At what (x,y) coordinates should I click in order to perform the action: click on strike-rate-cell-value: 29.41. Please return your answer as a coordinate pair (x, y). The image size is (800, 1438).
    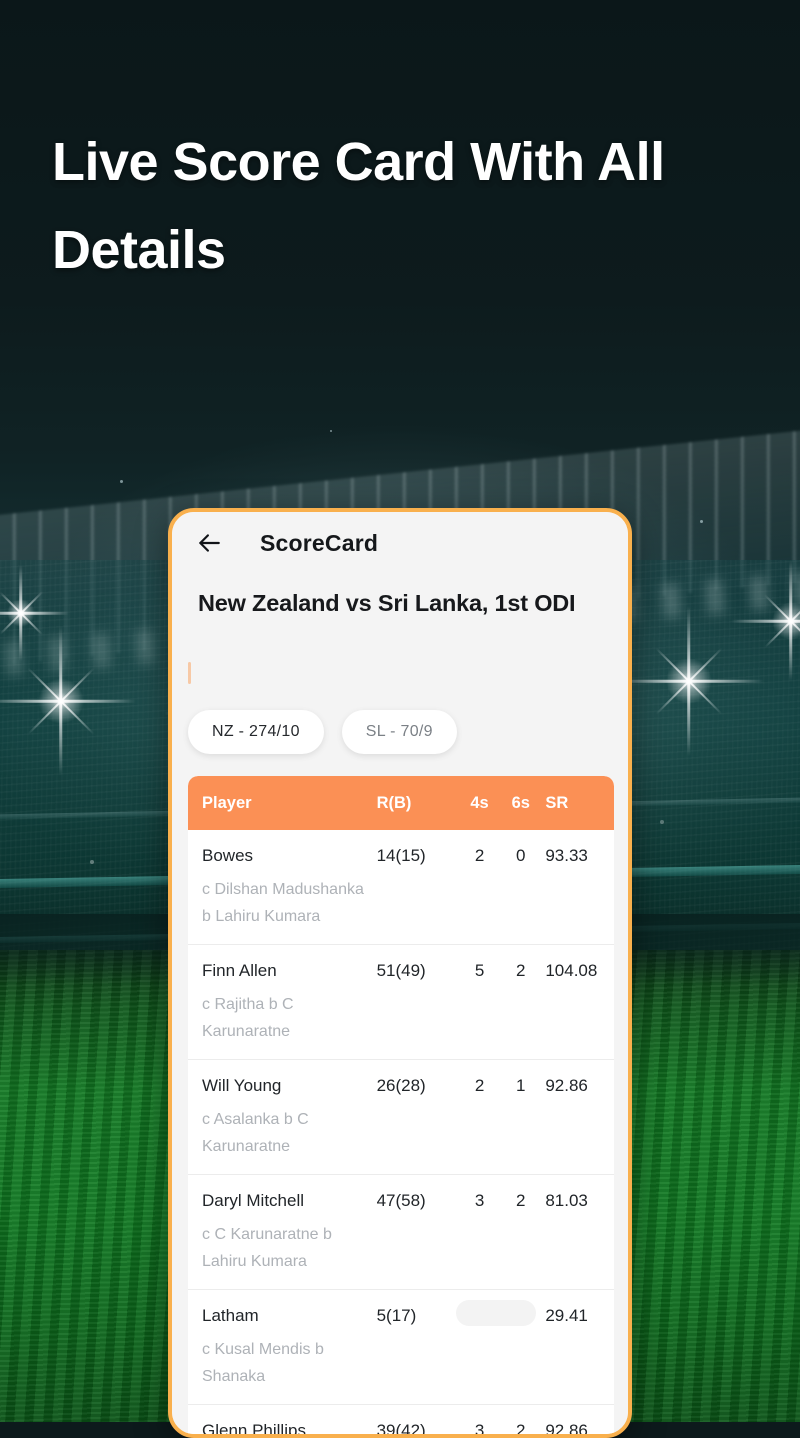
    Looking at the image, I should click on (566, 1315).